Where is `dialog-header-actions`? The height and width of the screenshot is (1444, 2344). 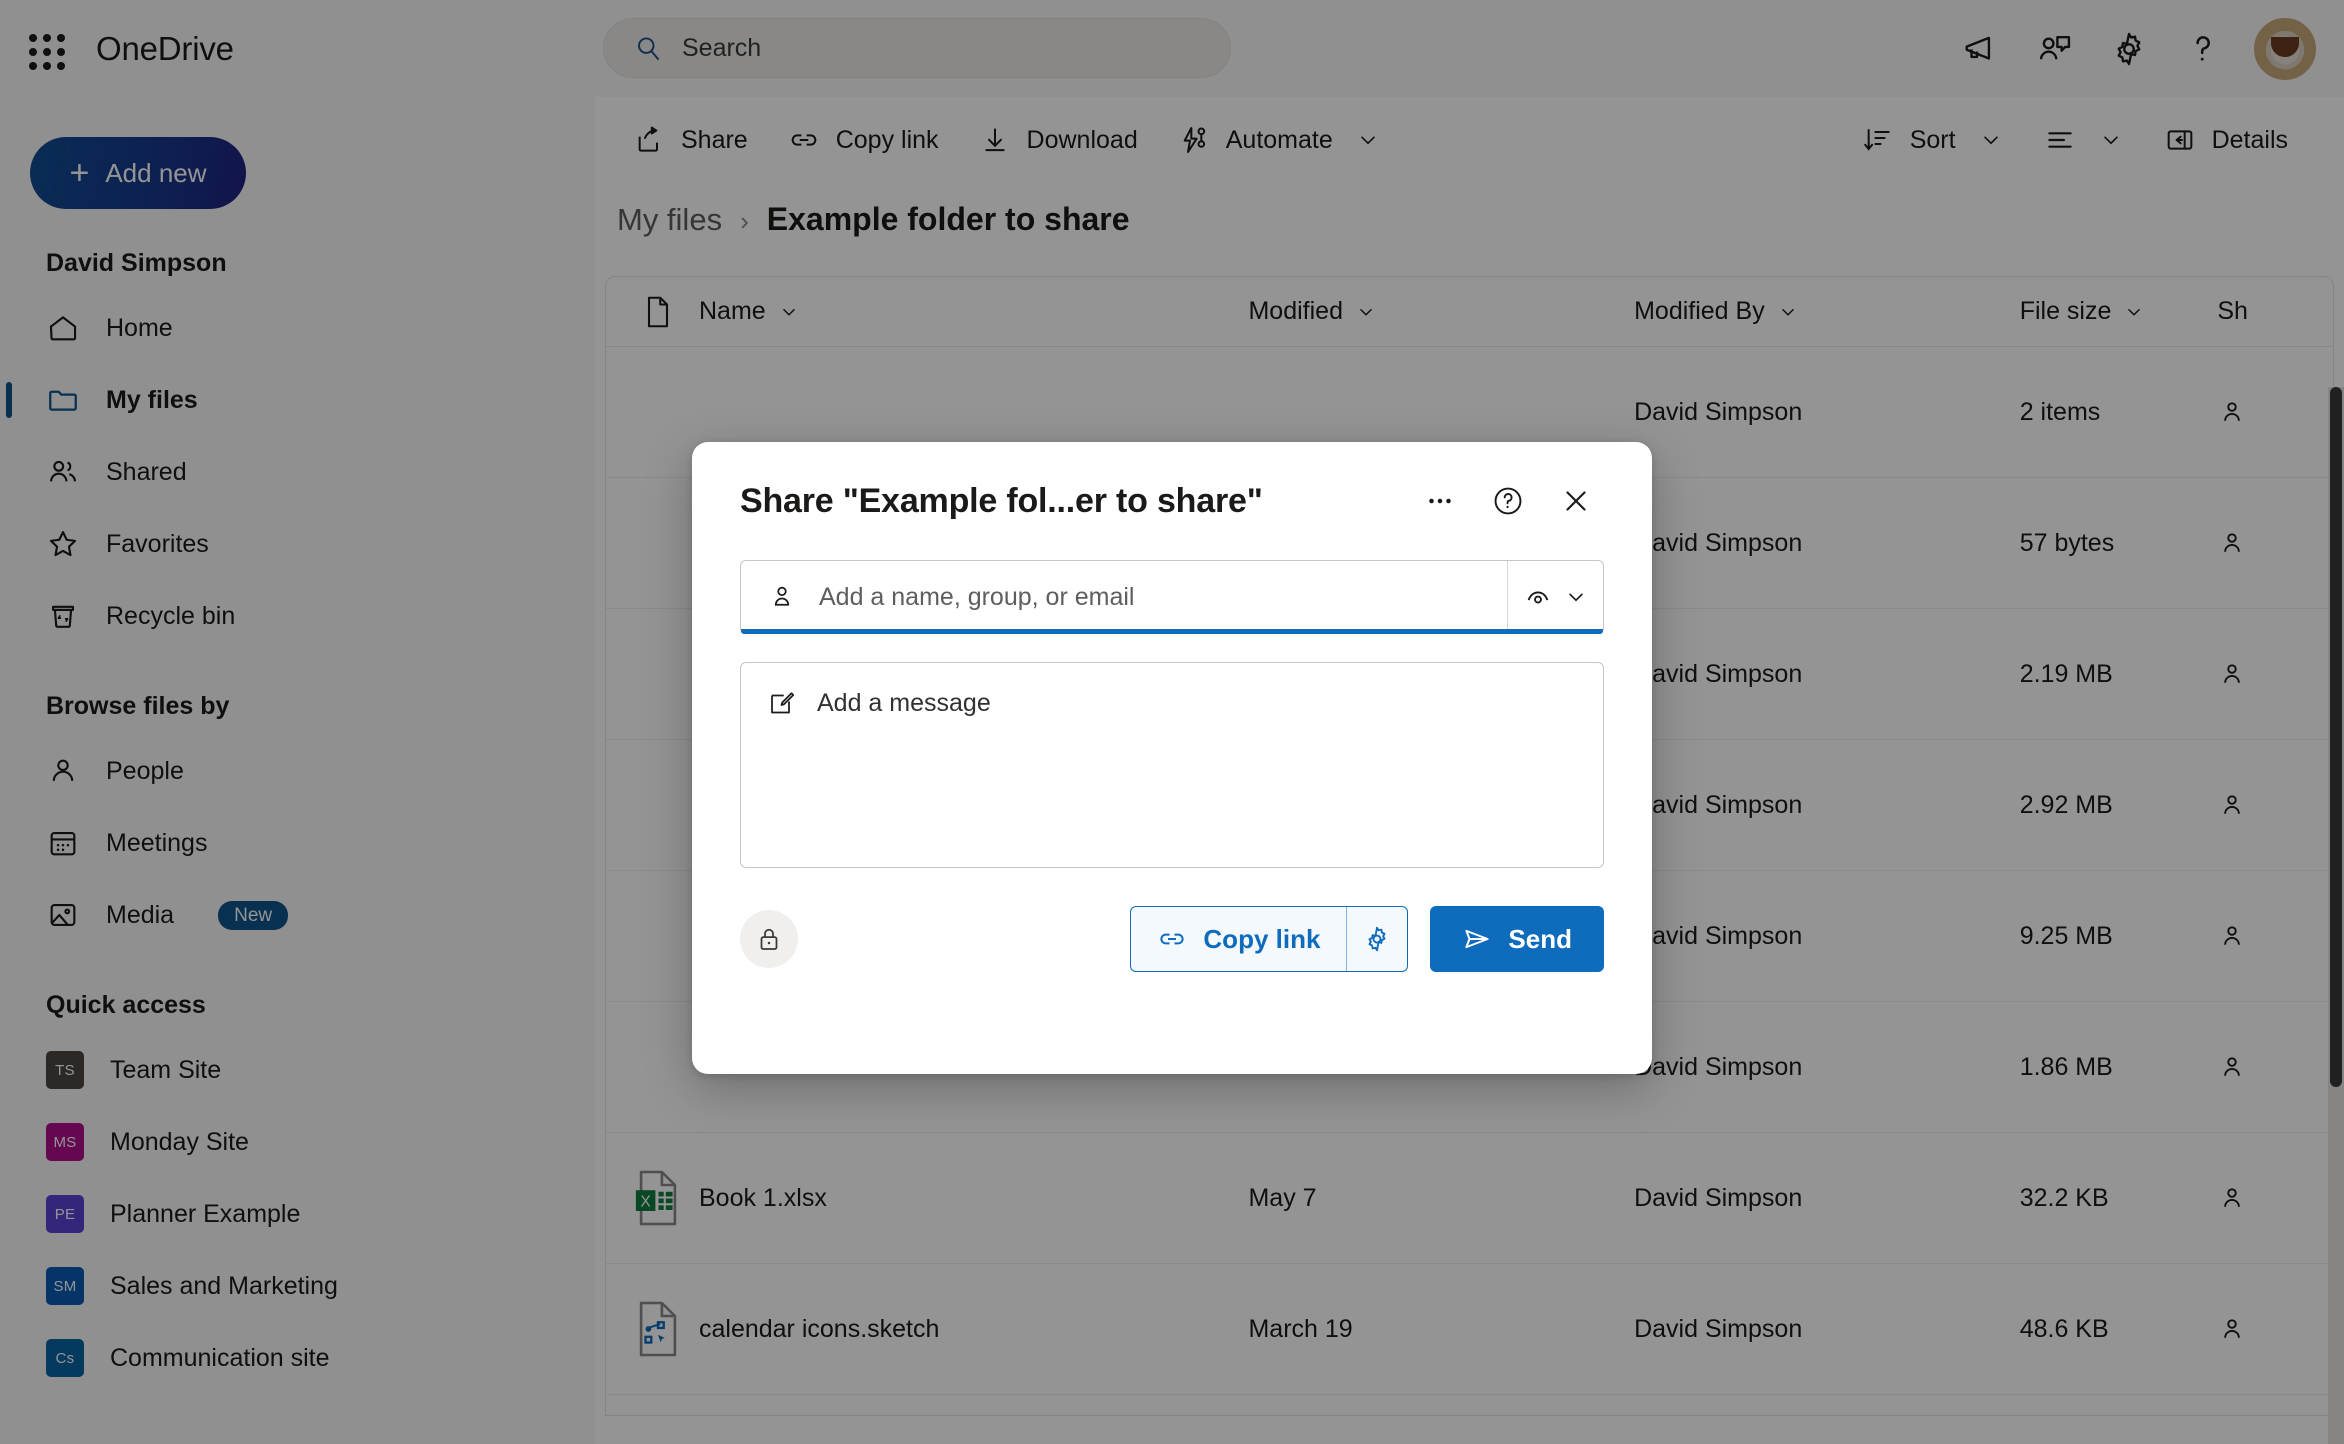
dialog-header-actions is located at coordinates (1508, 501).